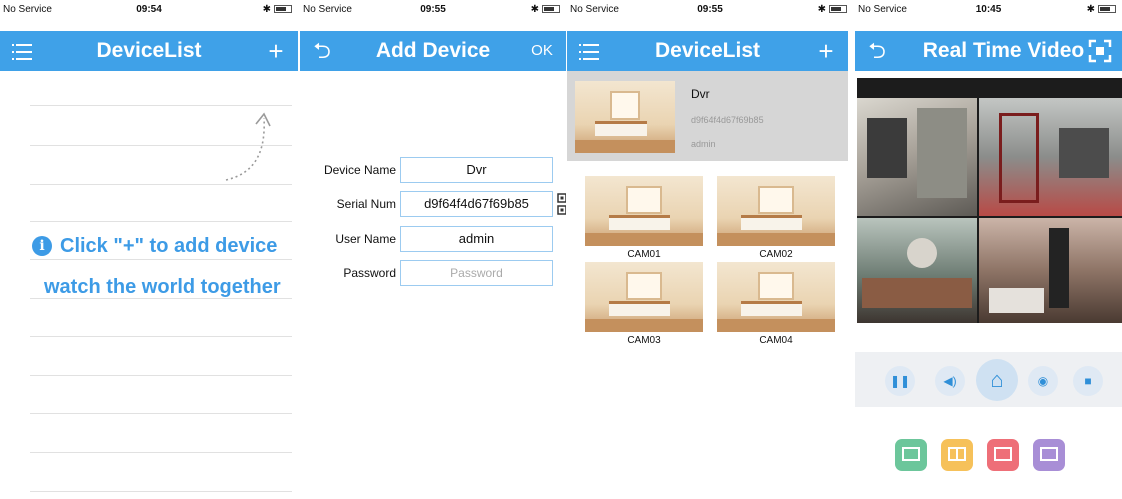 Image resolution: width=1122 pixels, height=499 pixels. I want to click on device-row: Dvr d9f64f4d67f69b85 admin, so click(707, 116).